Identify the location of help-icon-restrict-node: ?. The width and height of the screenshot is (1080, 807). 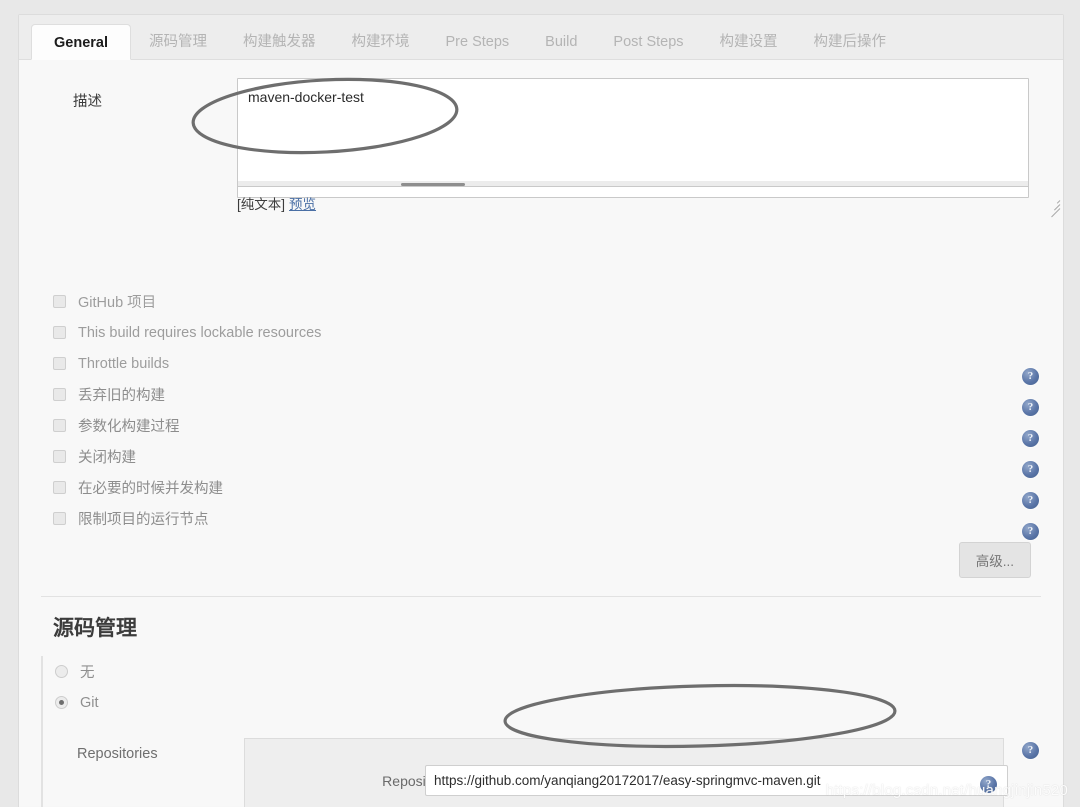
(1030, 531).